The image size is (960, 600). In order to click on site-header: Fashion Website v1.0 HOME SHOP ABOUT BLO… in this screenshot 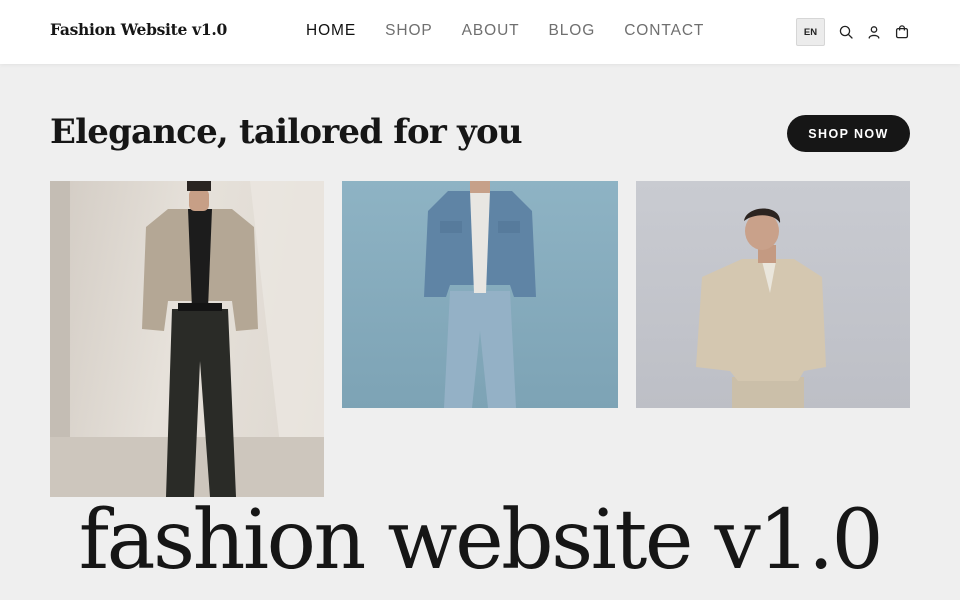, I will do `click(480, 32)`.